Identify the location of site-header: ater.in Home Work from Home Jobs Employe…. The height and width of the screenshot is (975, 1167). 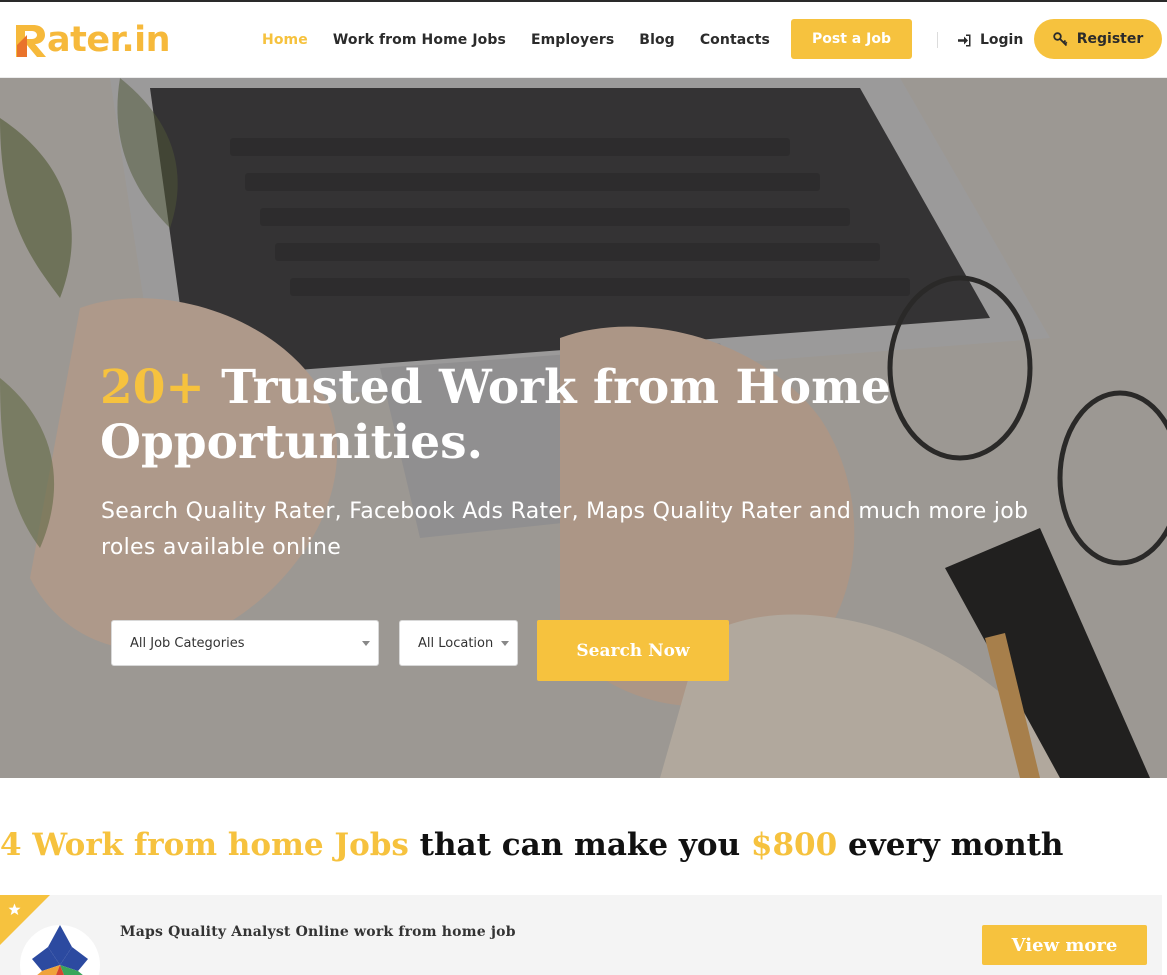
(583, 40).